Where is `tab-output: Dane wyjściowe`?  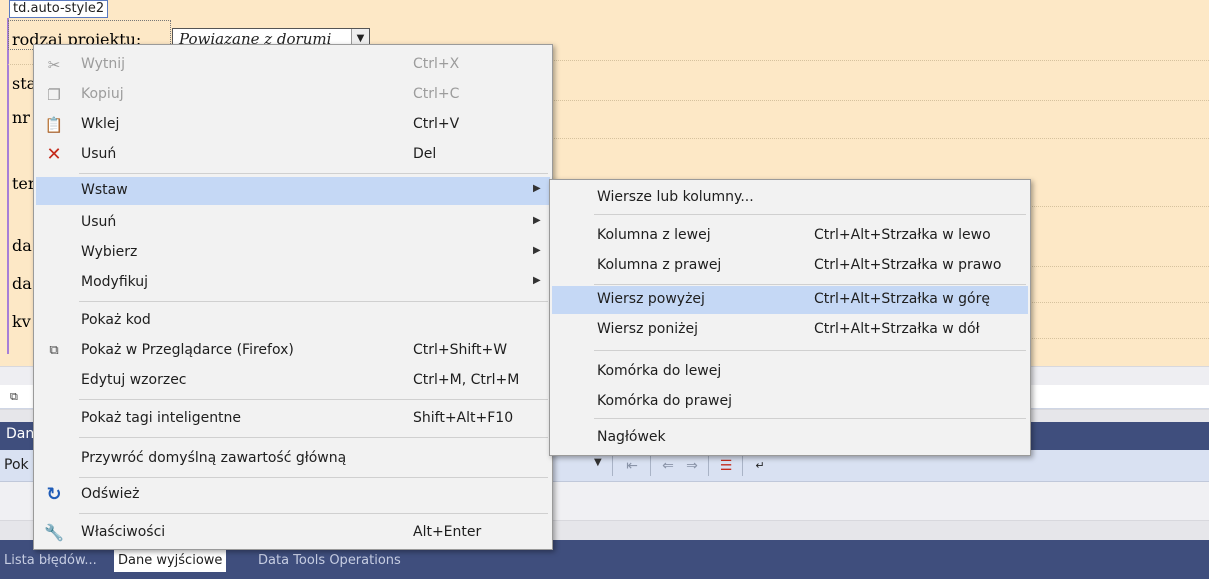 tab-output: Dane wyjściowe is located at coordinates (170, 561).